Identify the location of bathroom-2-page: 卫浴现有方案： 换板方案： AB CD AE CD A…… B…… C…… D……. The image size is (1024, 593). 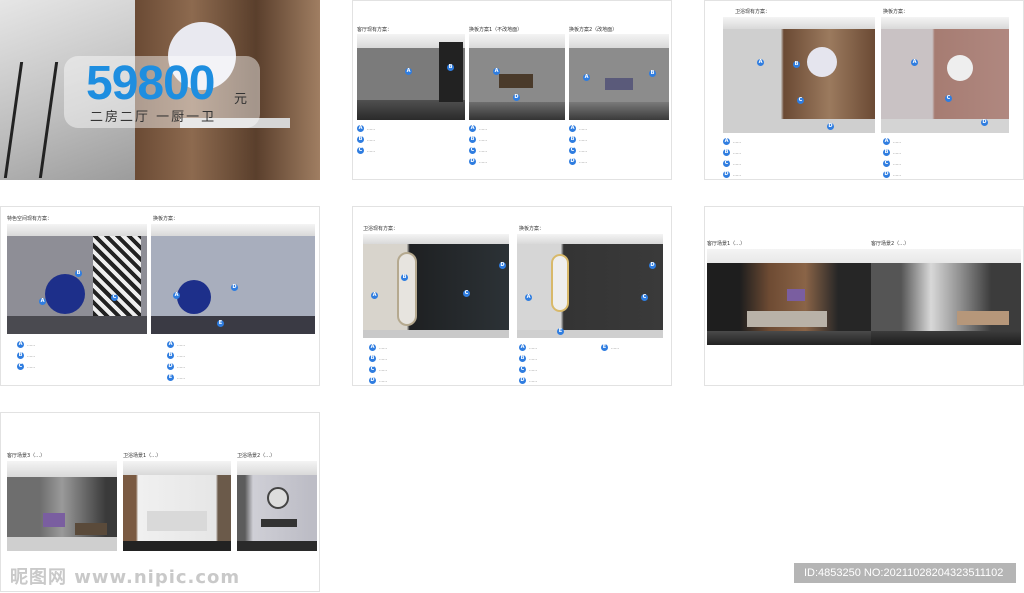
(512, 296).